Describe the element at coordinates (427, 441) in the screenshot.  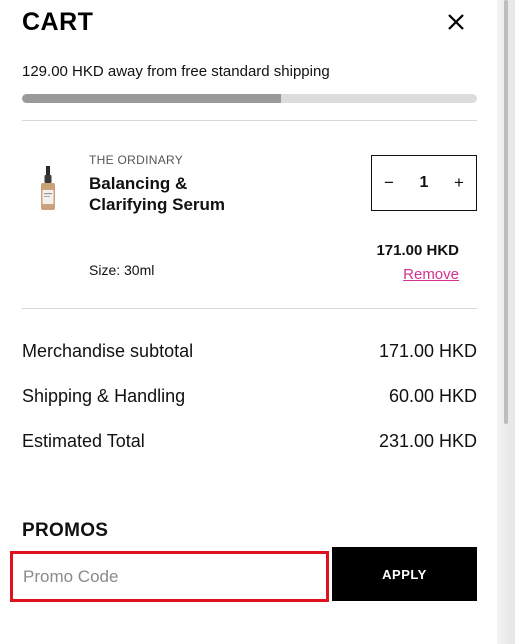
I see `summary-value: 231.00 HKD` at that location.